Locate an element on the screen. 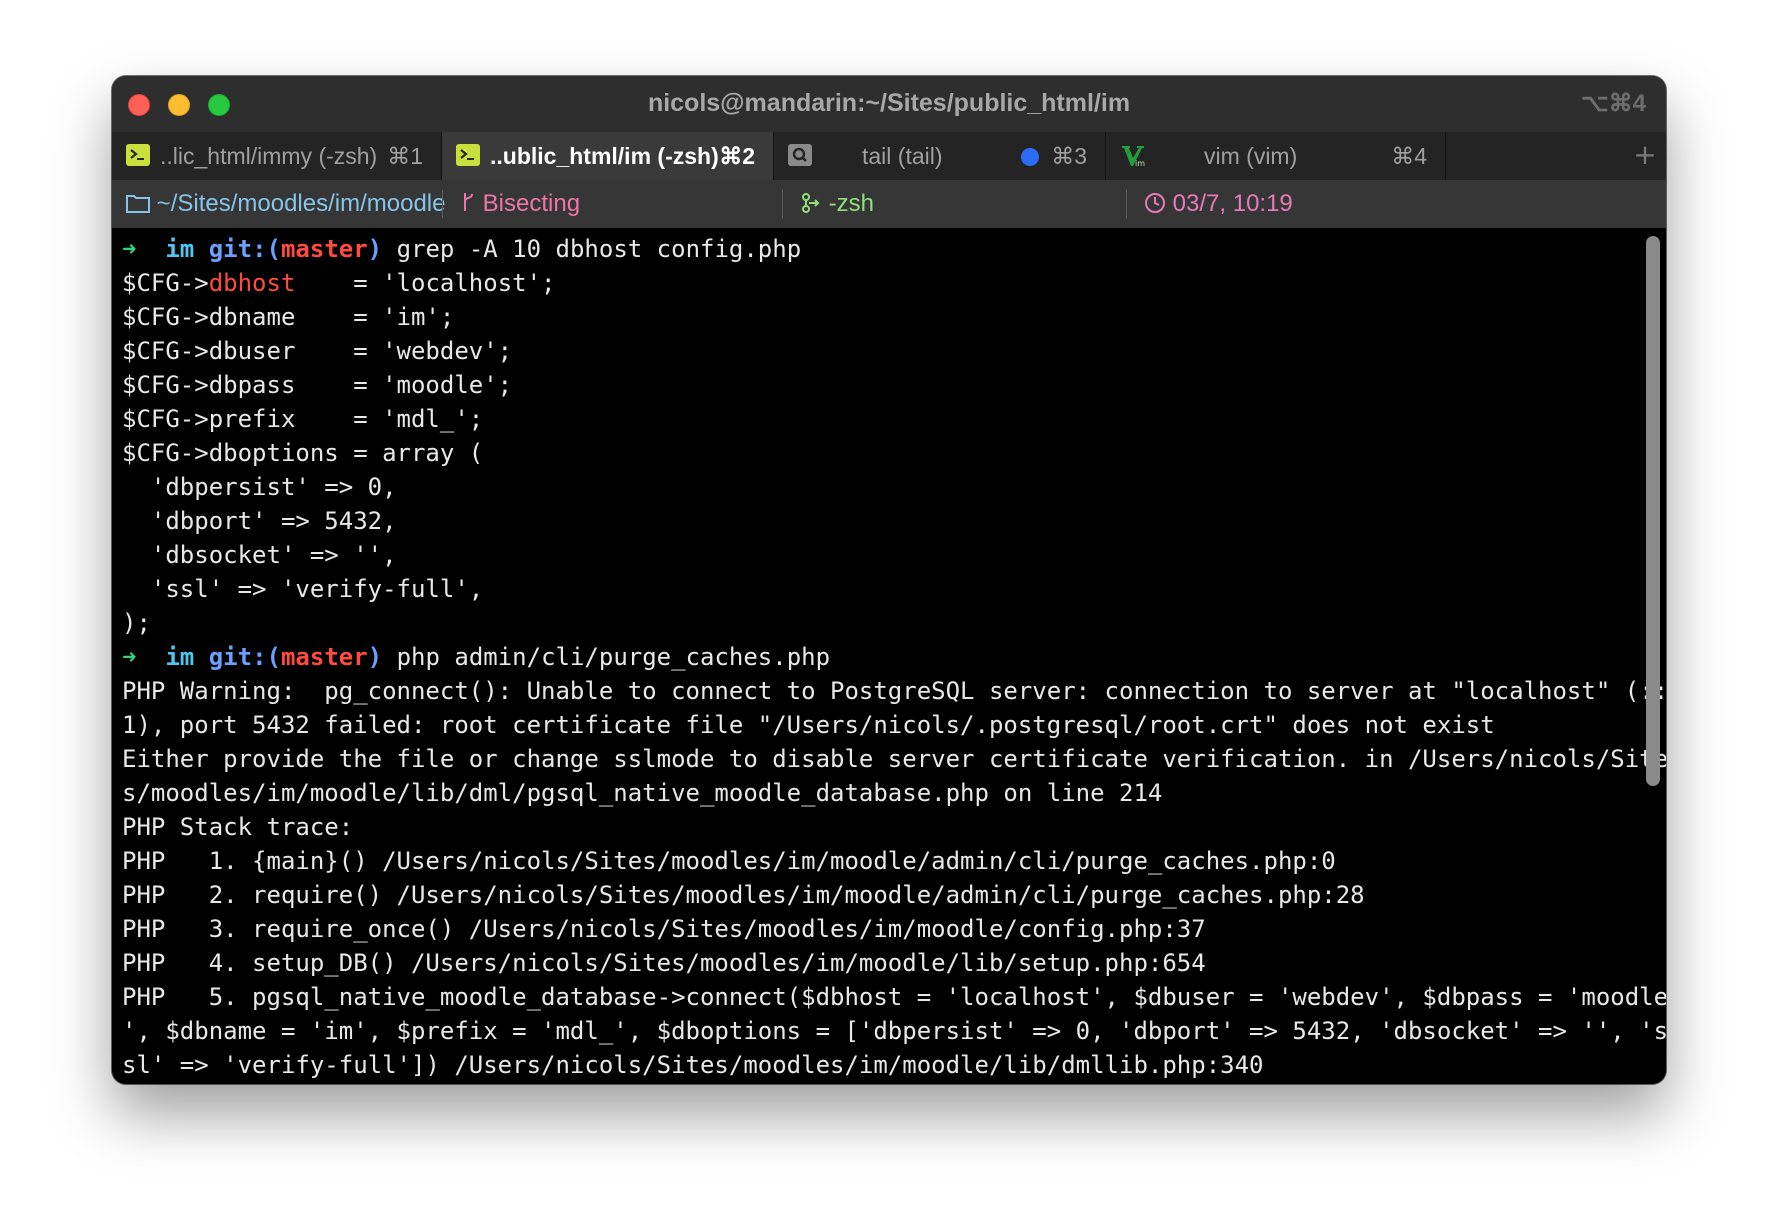  clock-icon is located at coordinates (1155, 203).